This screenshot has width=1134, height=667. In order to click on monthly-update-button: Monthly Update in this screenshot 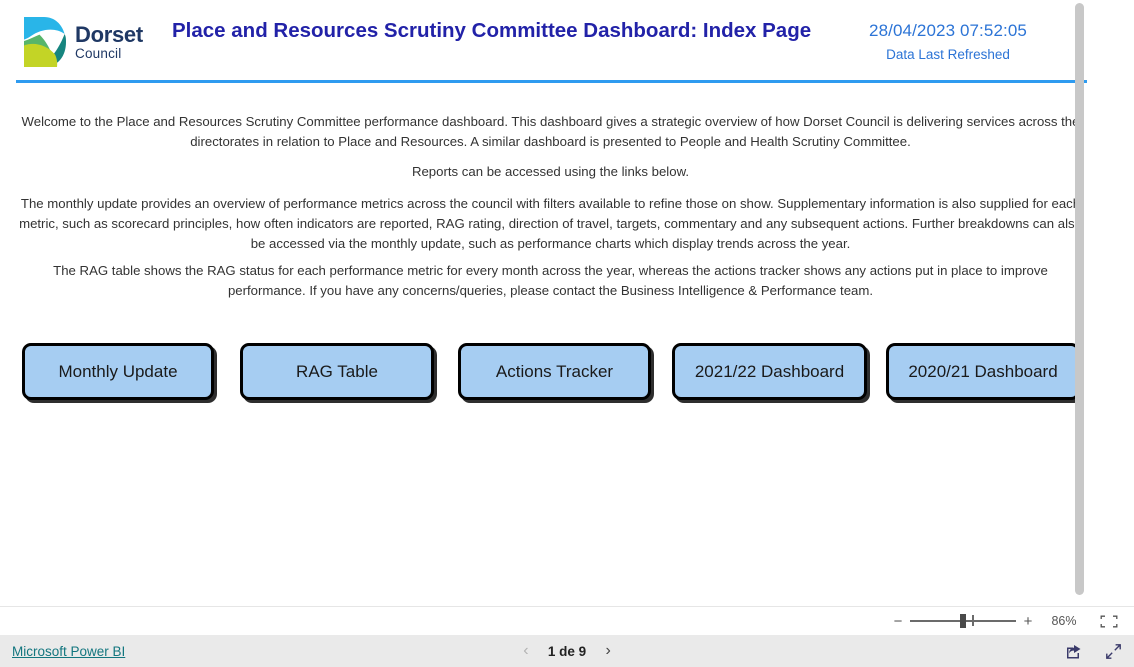, I will do `click(118, 371)`.